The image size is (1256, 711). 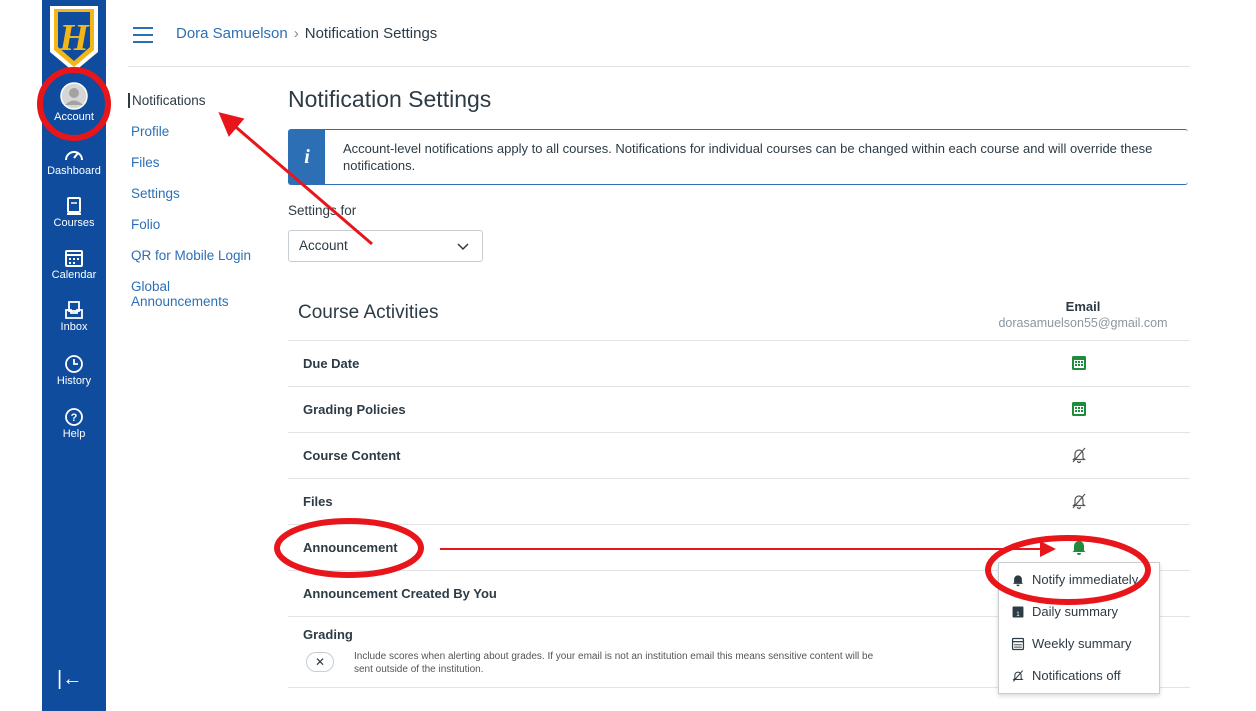 What do you see at coordinates (739, 363) in the screenshot?
I see `notification-row: Due Date` at bounding box center [739, 363].